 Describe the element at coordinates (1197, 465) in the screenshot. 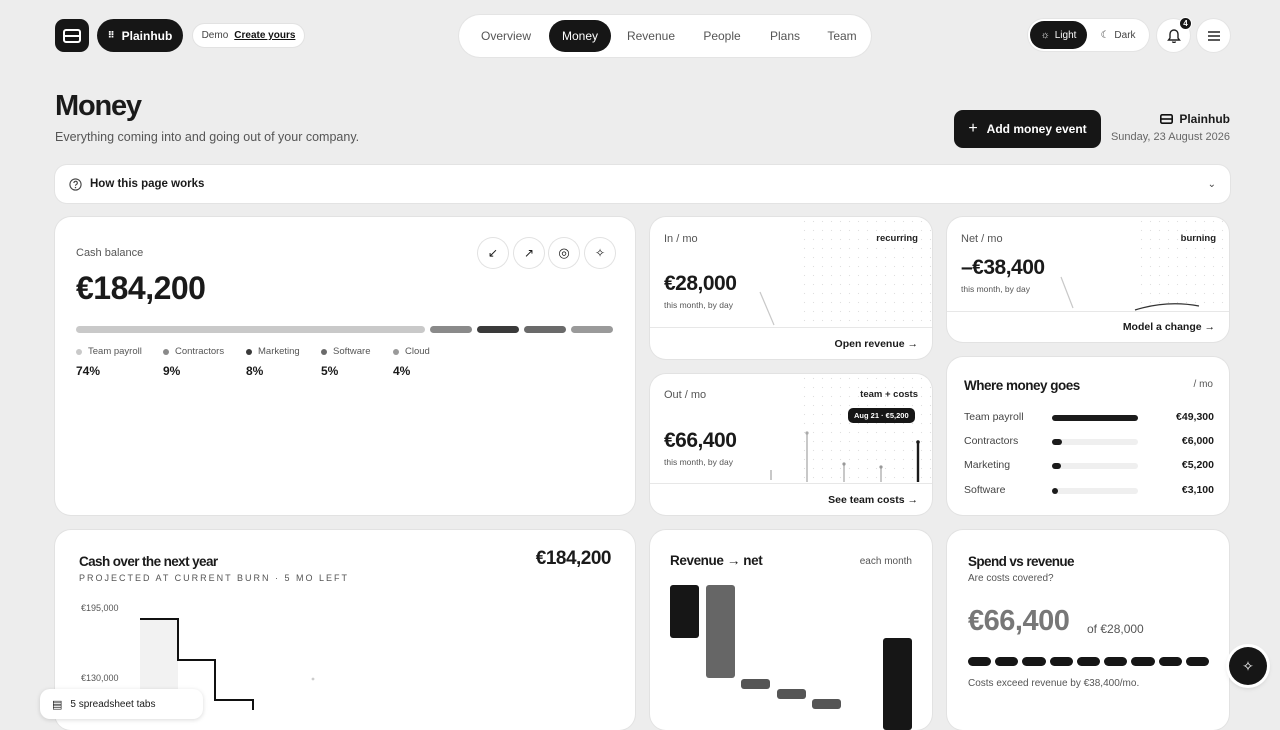

I see `row-value: €5,200` at that location.